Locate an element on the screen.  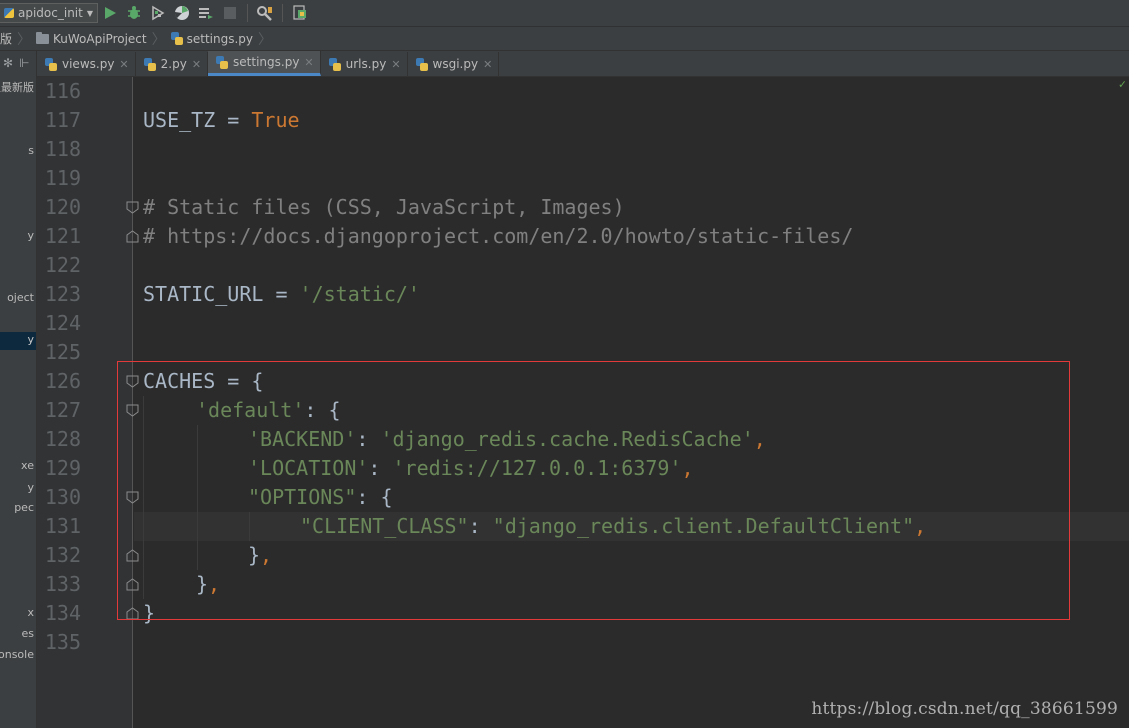
inspection-ok-icon: ✓ is located at coordinates (1122, 84).